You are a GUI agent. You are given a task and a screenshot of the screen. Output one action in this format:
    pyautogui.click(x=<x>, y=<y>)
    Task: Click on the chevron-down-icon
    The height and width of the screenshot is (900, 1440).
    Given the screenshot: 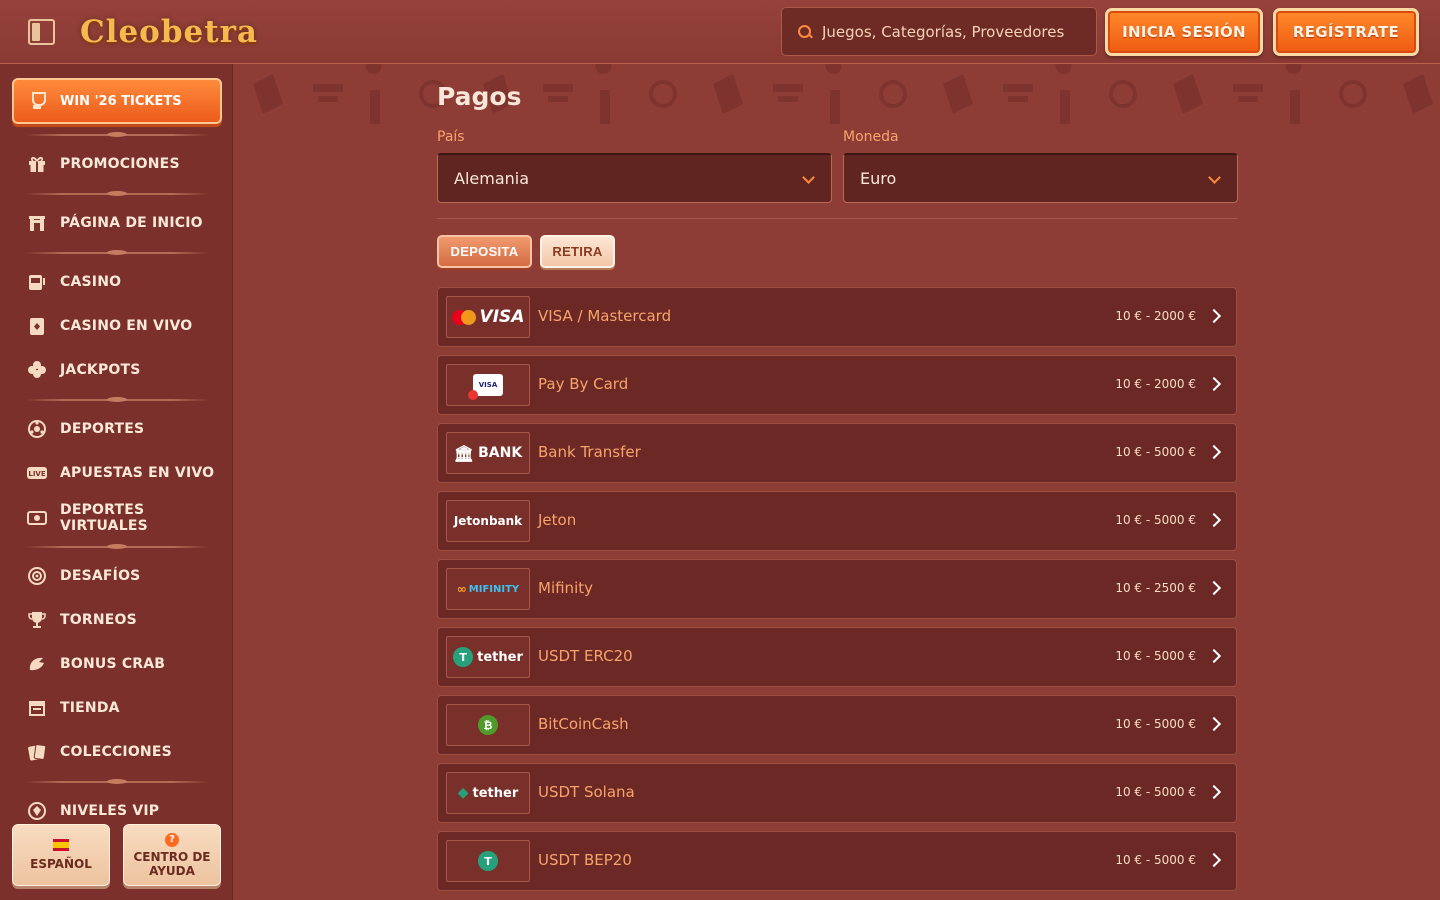 What is the action you would take?
    pyautogui.click(x=1214, y=177)
    